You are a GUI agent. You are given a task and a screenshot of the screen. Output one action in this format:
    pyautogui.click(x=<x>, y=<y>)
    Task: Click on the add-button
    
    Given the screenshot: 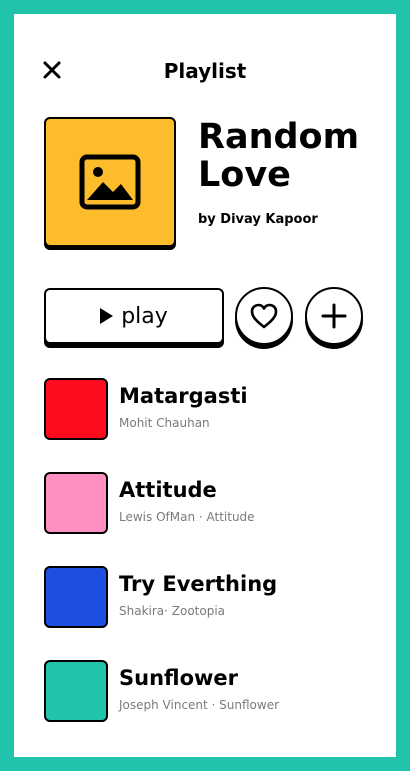 What is the action you would take?
    pyautogui.click(x=334, y=316)
    